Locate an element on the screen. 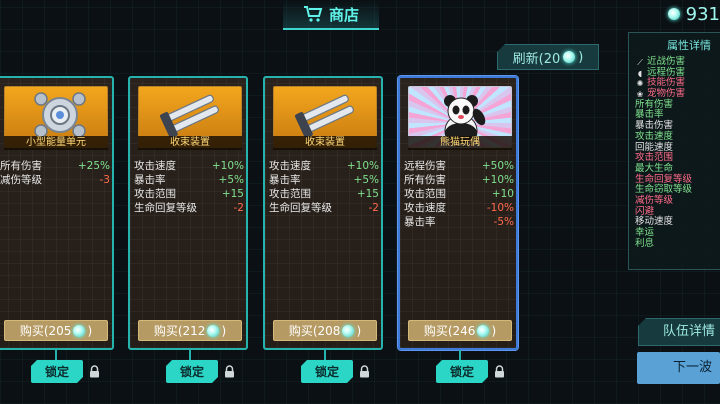 This screenshot has height=404, width=720. refresh-button: 刷新(20 ) is located at coordinates (548, 57).